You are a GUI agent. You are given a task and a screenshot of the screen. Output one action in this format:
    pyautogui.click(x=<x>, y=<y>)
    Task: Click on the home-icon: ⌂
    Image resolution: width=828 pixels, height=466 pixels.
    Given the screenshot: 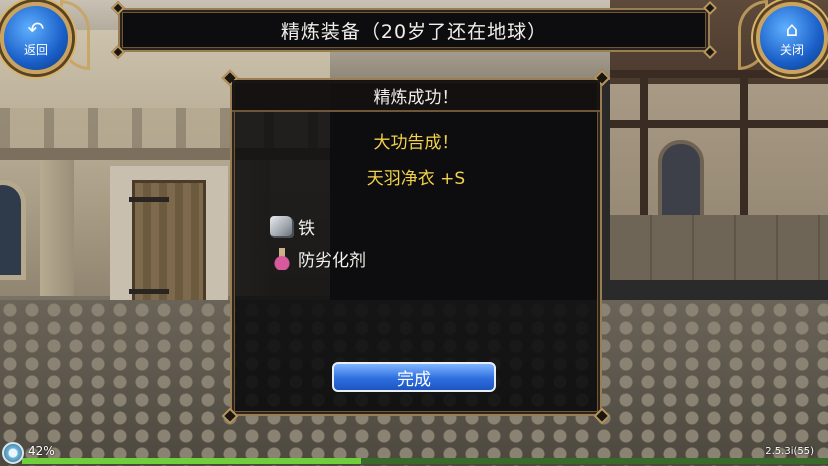 What is the action you would take?
    pyautogui.click(x=792, y=28)
    